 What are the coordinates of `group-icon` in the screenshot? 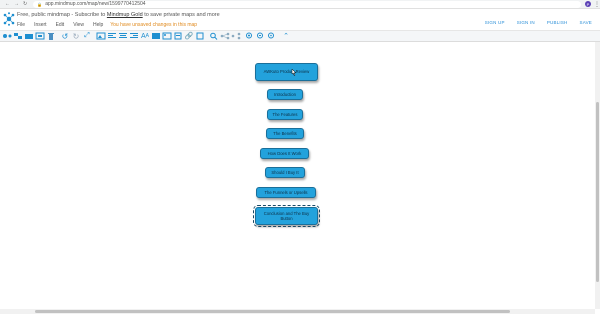 It's located at (40, 36).